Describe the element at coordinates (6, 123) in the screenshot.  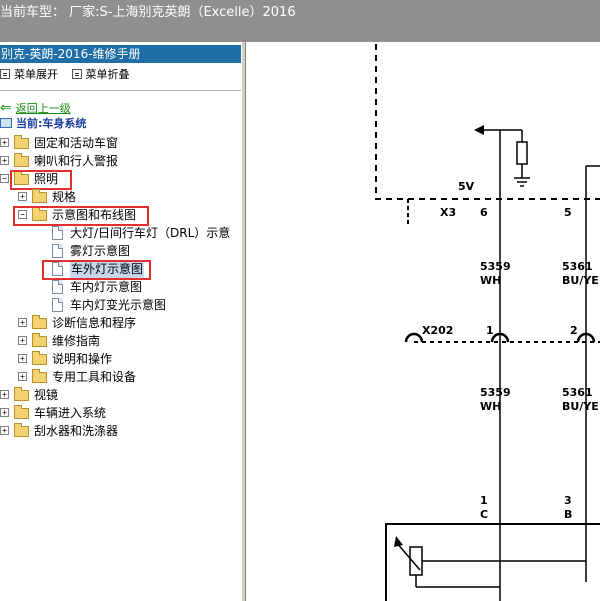
I see `computer-icon` at that location.